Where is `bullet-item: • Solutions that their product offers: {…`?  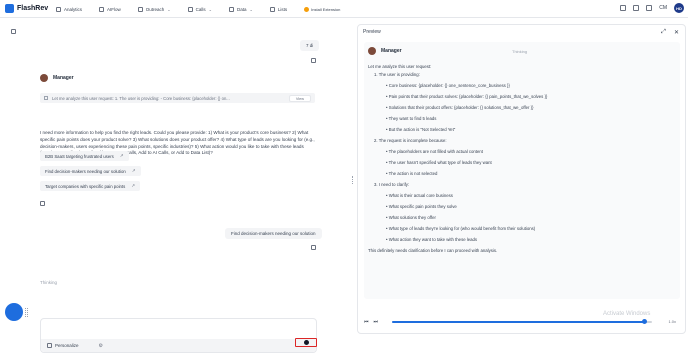 bullet-item: • Solutions that their product offers: {… is located at coordinates (460, 107).